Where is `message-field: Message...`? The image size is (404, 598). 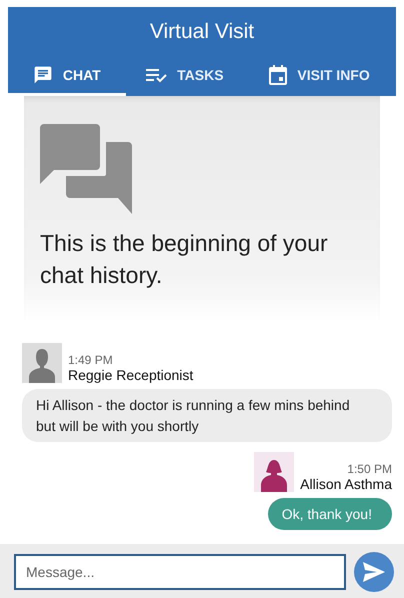 message-field: Message... is located at coordinates (180, 572).